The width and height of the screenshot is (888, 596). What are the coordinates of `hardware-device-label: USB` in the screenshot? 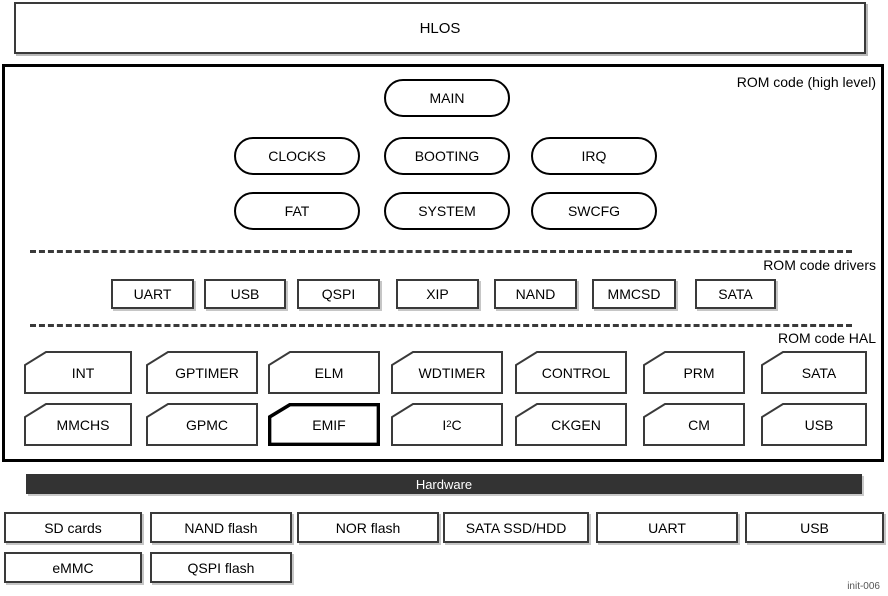 It's located at (814, 527).